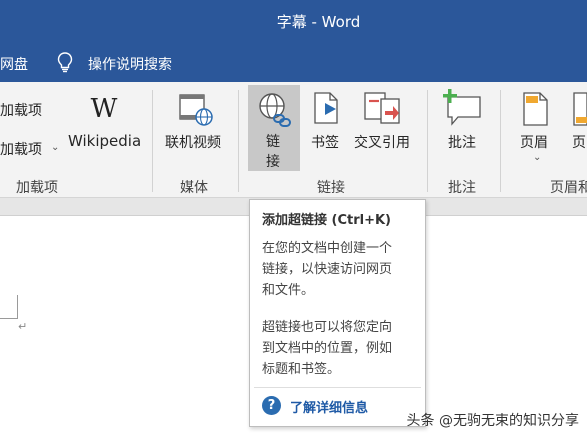 Image resolution: width=587 pixels, height=440 pixels. What do you see at coordinates (23, 326) in the screenshot?
I see `paragraph-mark: ↵` at bounding box center [23, 326].